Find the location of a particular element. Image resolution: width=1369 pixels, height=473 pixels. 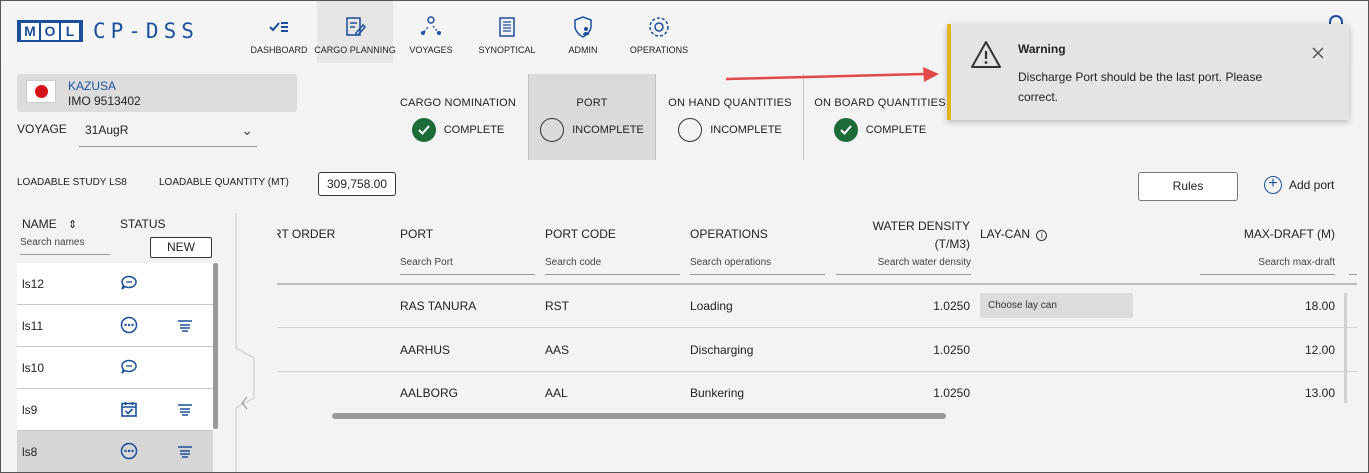

cell-port: RAS TANURA is located at coordinates (438, 306).